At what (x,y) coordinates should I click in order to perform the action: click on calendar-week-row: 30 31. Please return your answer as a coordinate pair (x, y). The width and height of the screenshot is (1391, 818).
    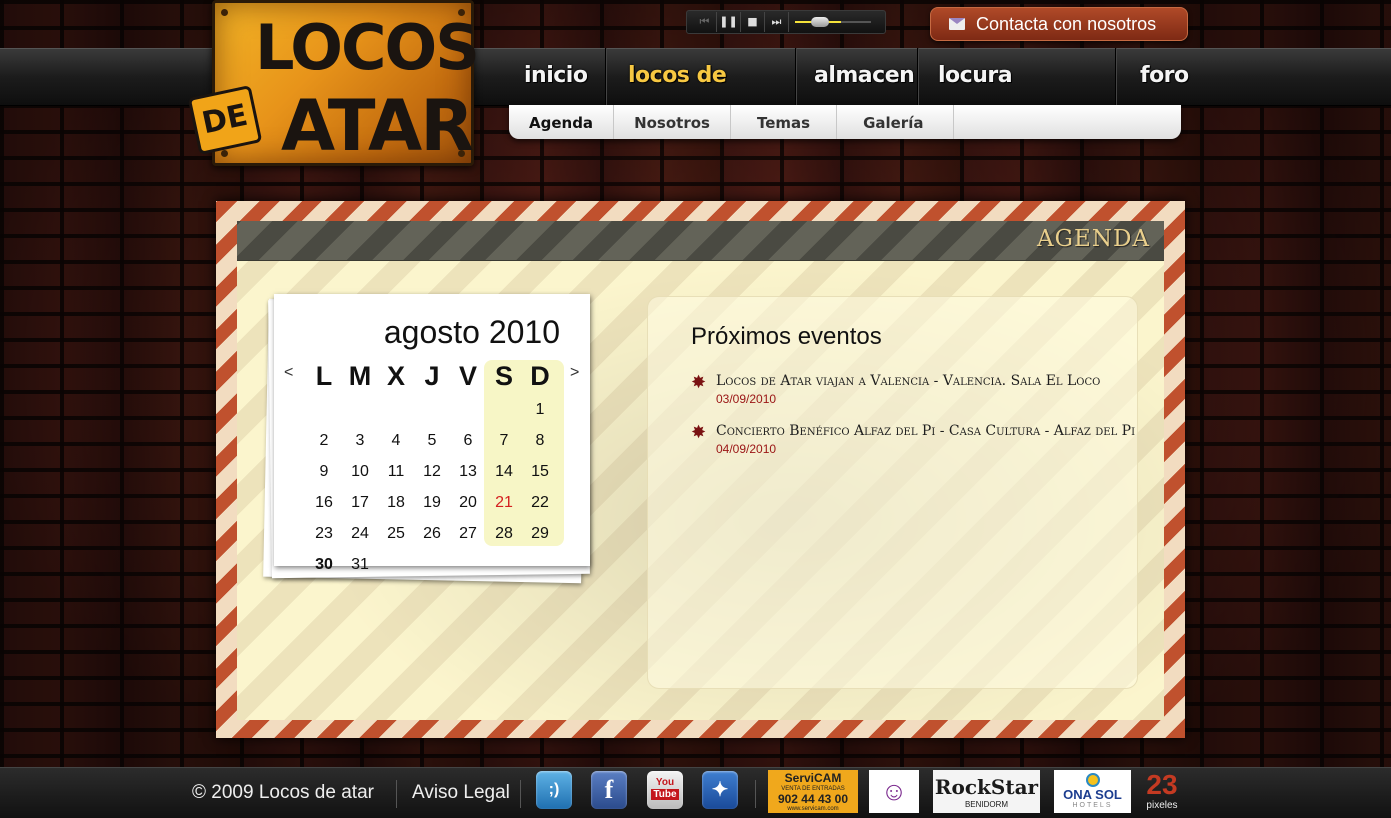
    Looking at the image, I should click on (432, 564).